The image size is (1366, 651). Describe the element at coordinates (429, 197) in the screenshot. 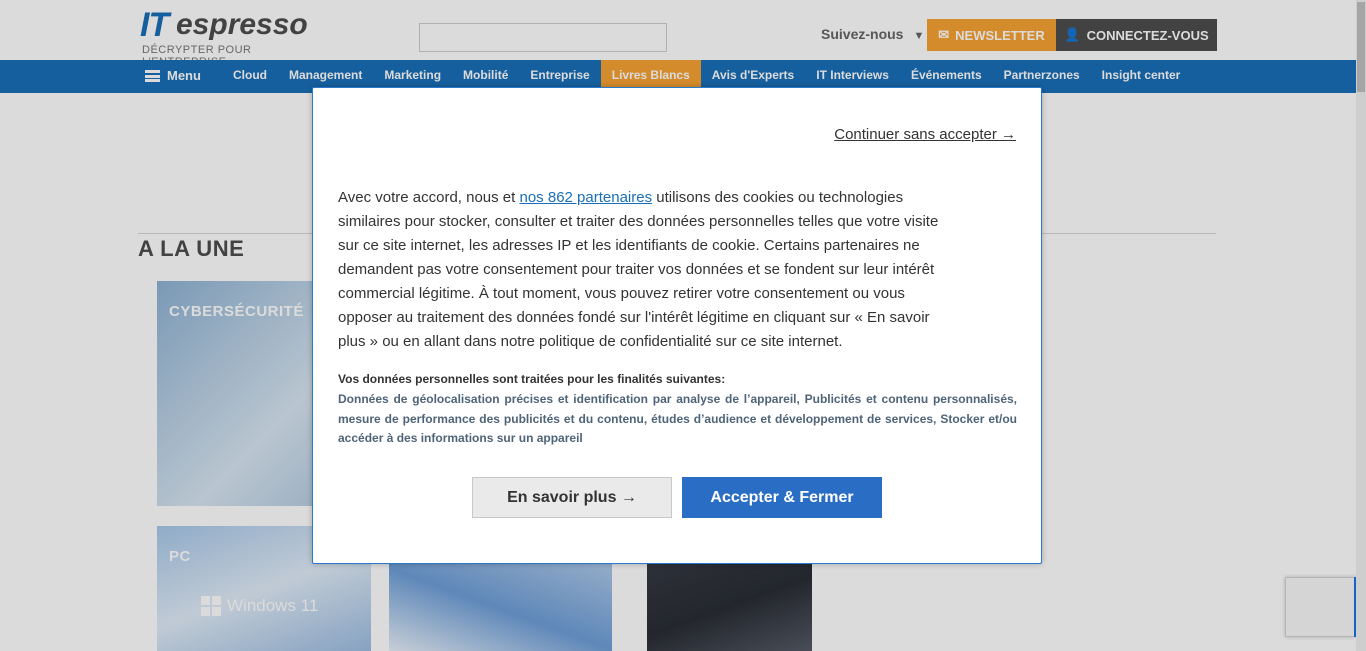

I see `consent-text-start: Avec votre accord, nous et` at that location.